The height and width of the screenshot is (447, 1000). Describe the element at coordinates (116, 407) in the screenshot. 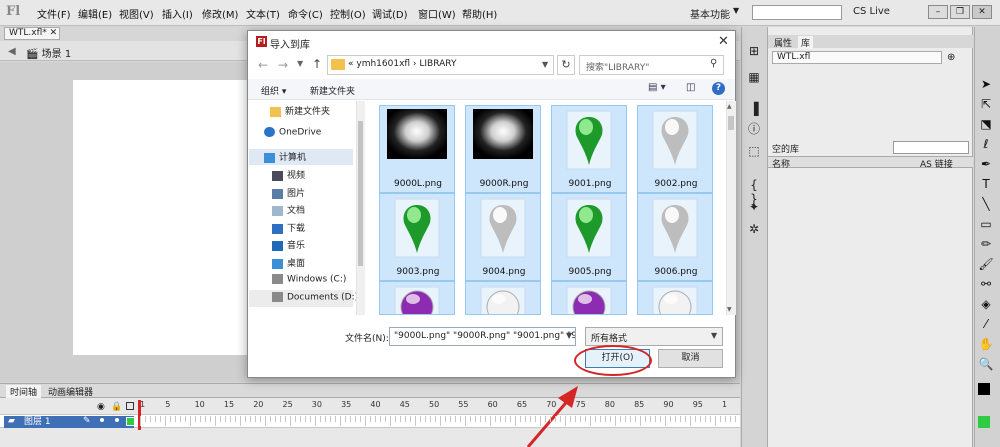

I see `lock-icon: 🔒` at that location.